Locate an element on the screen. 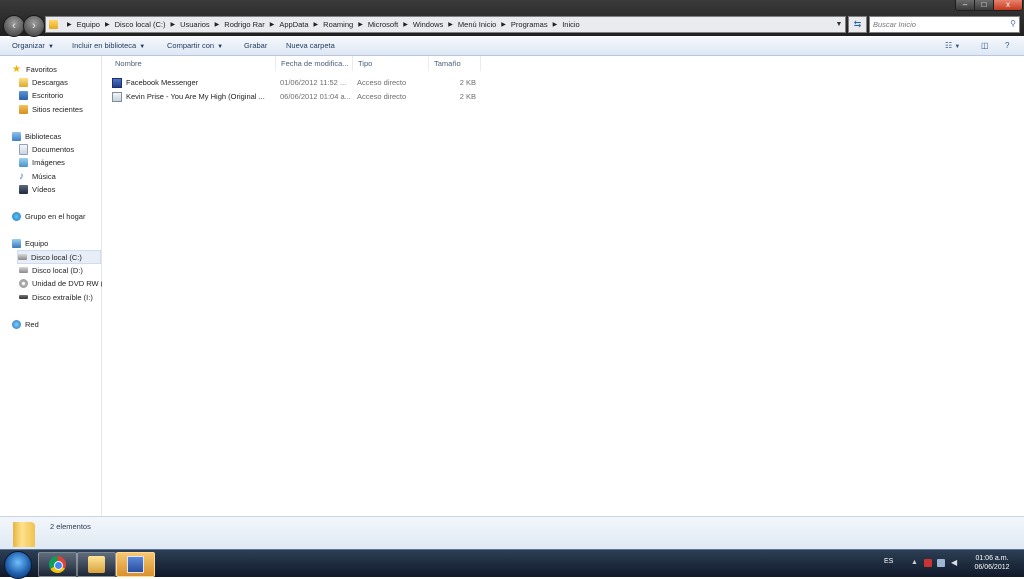  sidebar-label: Vídeos is located at coordinates (44, 189).